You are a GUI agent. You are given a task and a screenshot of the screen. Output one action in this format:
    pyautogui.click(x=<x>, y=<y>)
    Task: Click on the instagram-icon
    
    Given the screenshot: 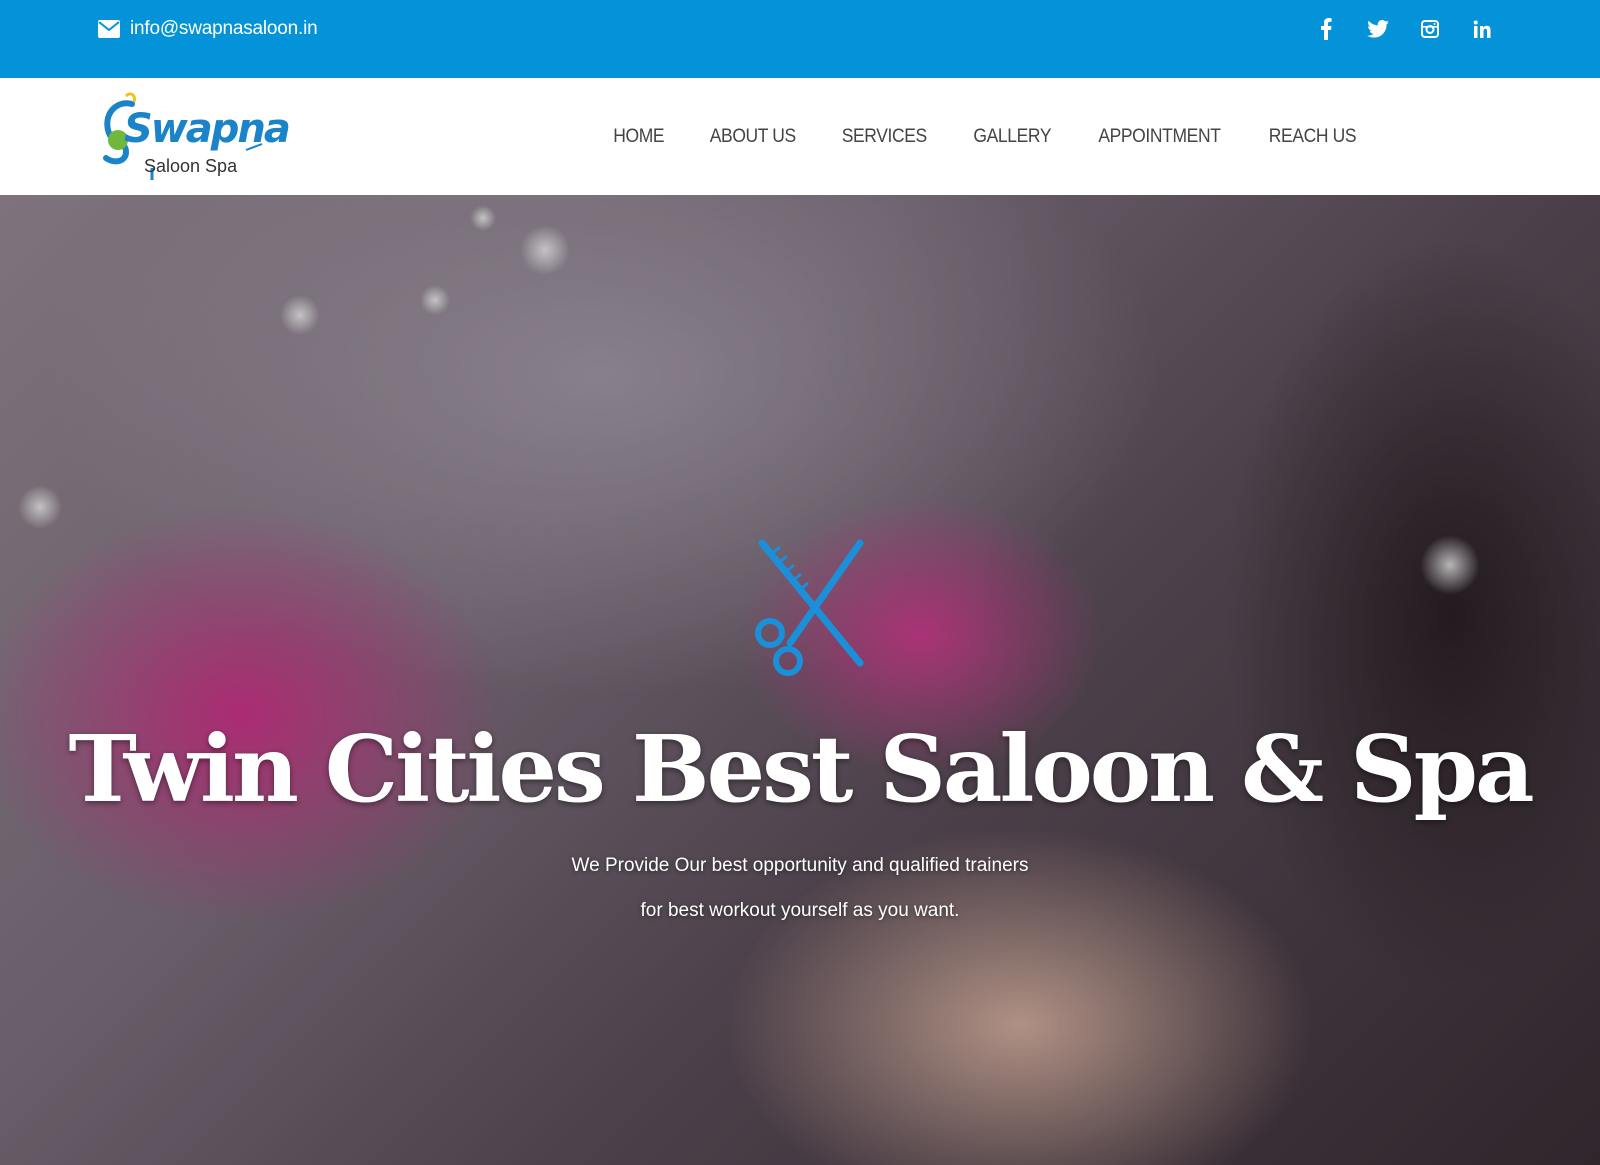 What is the action you would take?
    pyautogui.click(x=1430, y=29)
    